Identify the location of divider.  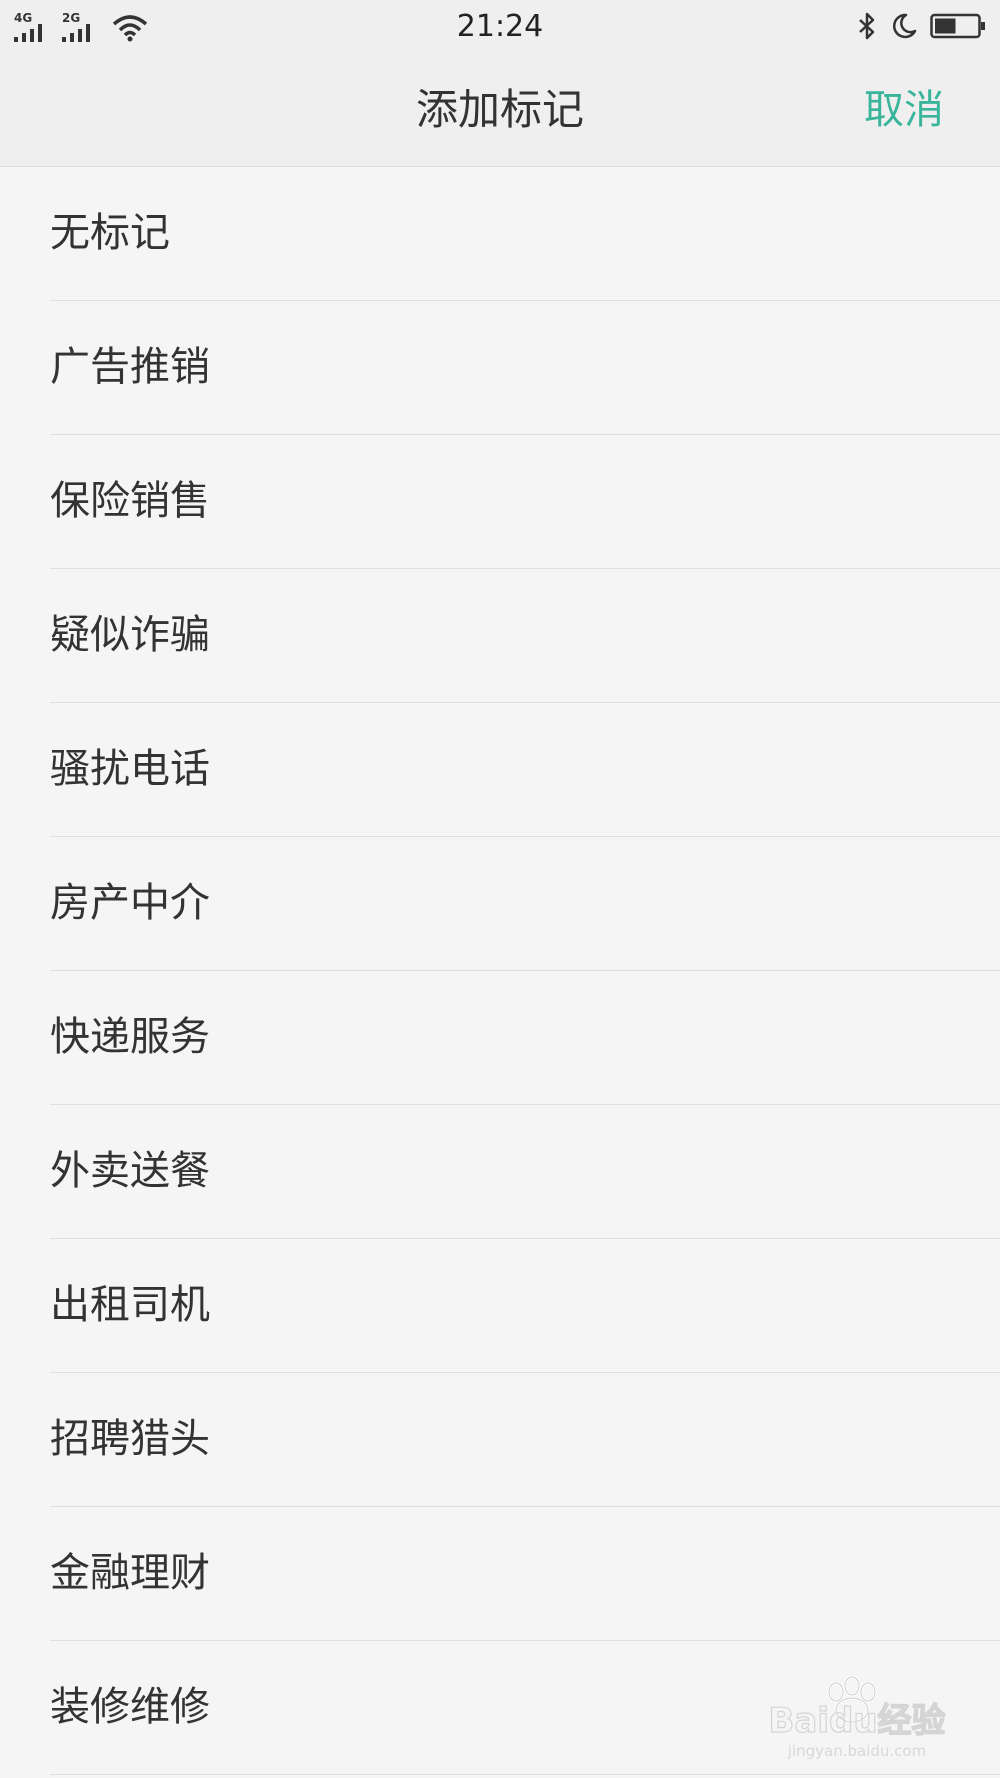
(525, 1774).